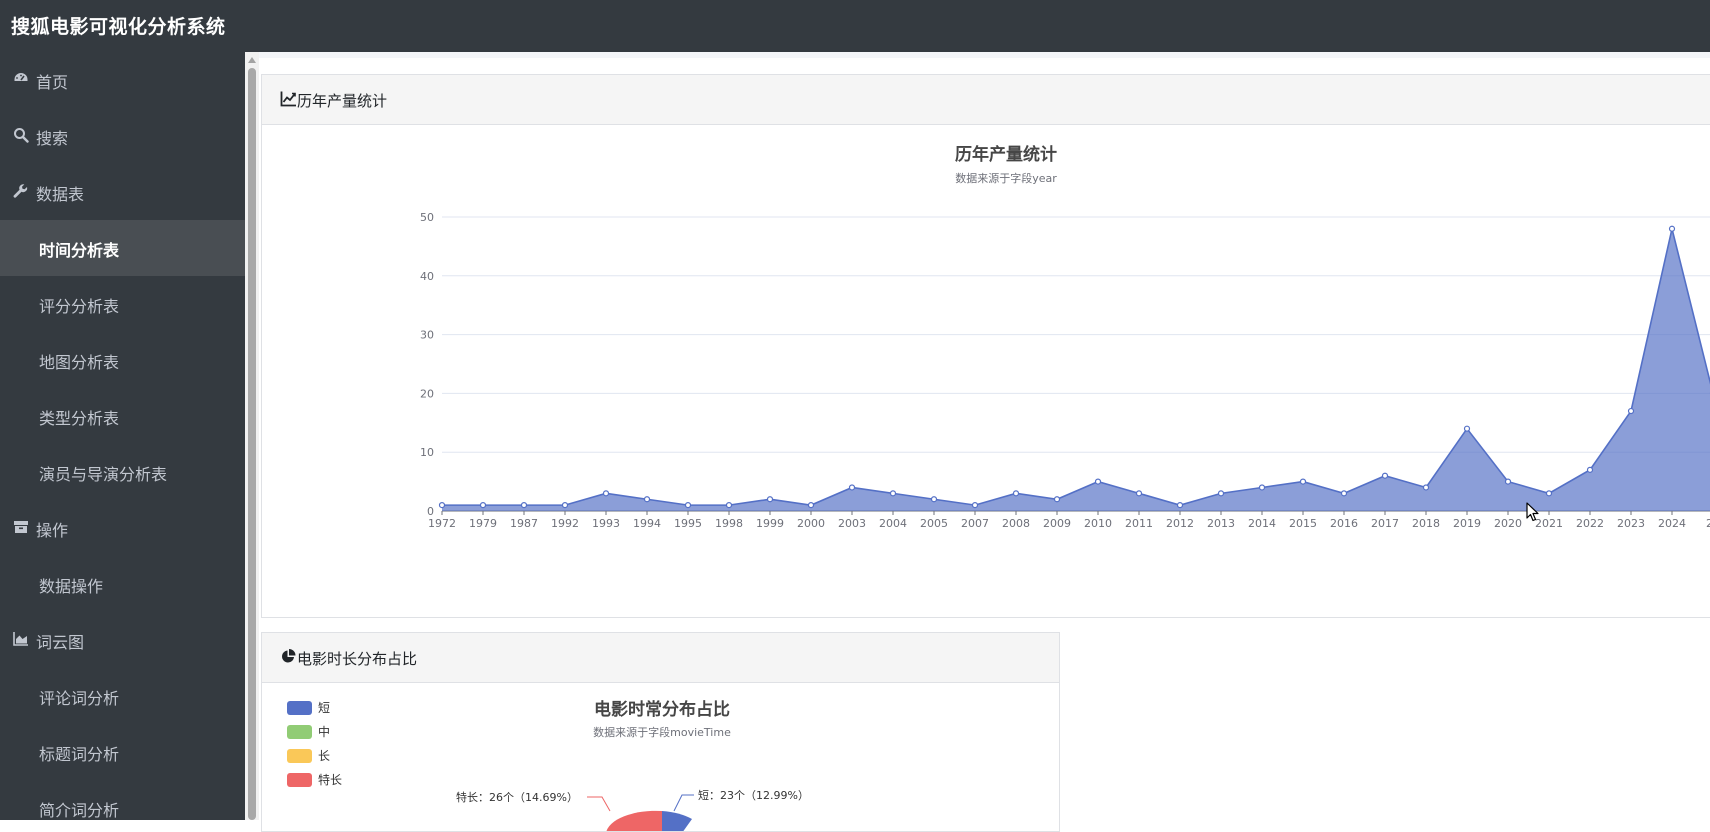 The image size is (1710, 832). What do you see at coordinates (517, 797) in the screenshot?
I see `pie-label-extra-long: 特长：26个（14.69%）` at bounding box center [517, 797].